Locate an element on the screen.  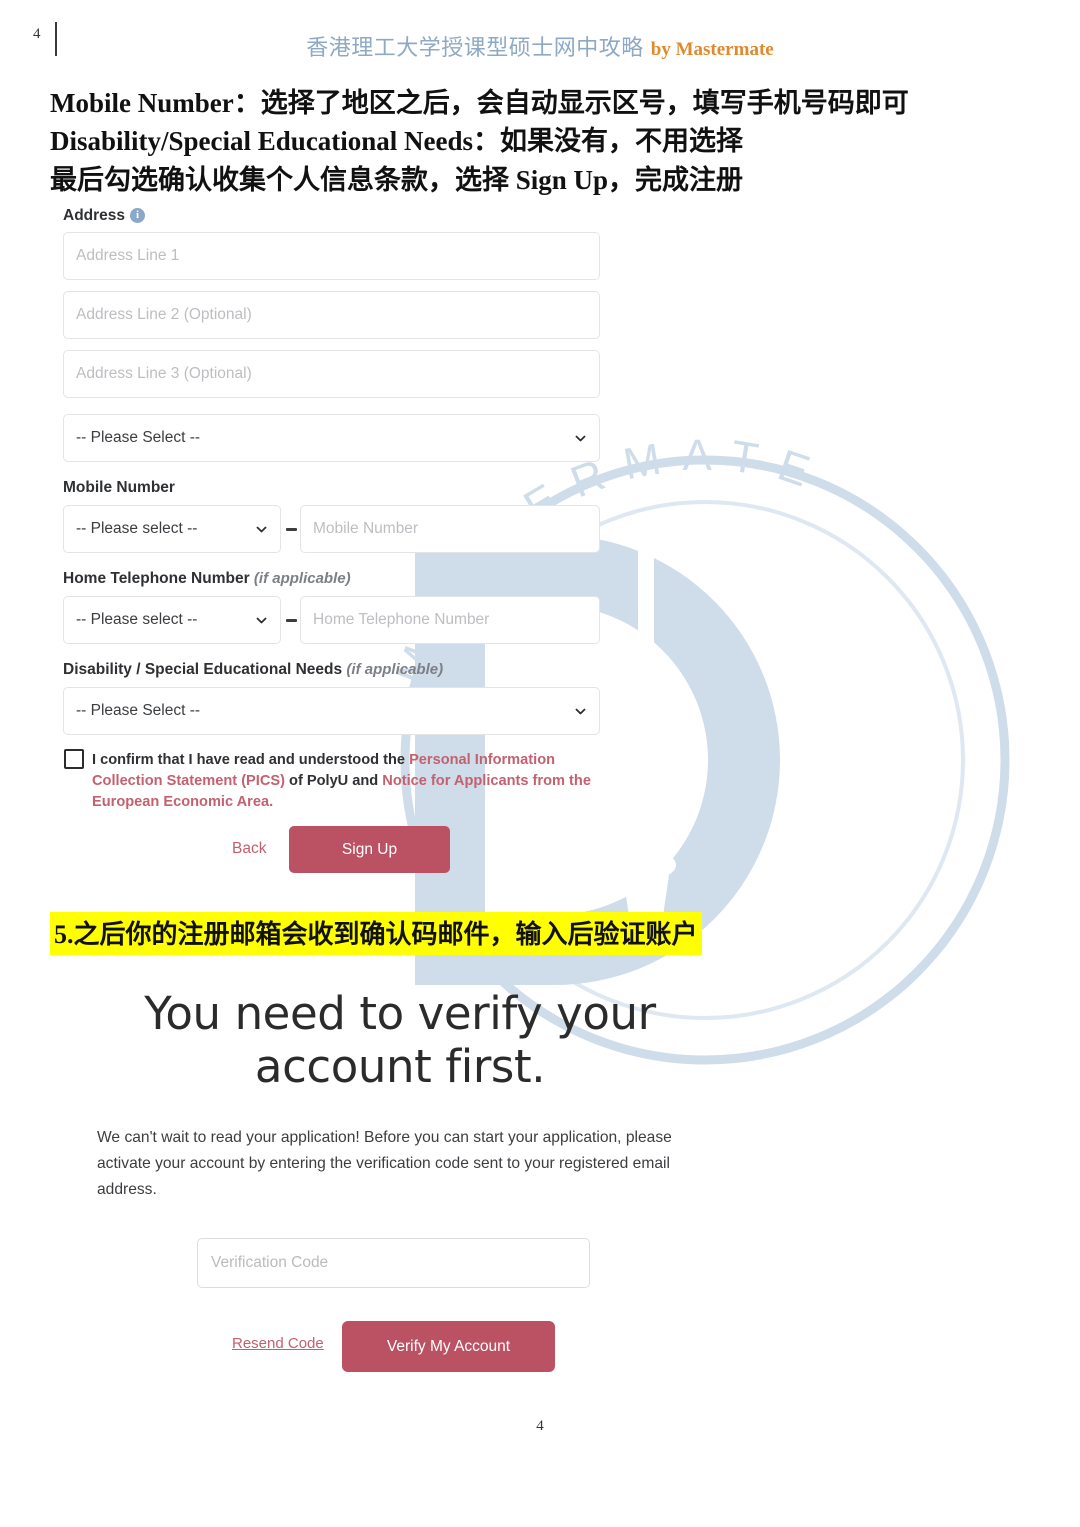
address-line-3-placeholder: Address Line 3 (Optional) is located at coordinates (164, 373).